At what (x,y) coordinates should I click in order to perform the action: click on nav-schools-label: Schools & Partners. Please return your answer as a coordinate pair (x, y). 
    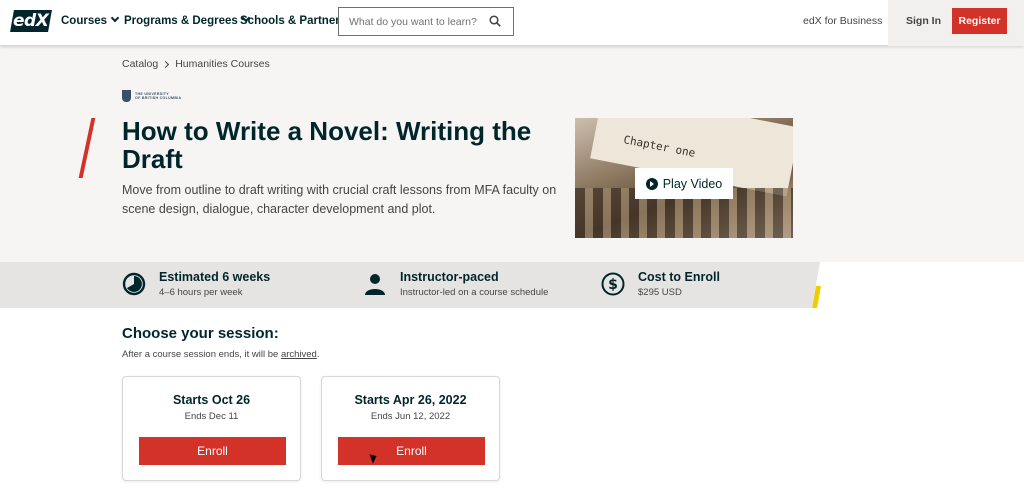
    Looking at the image, I should click on (293, 21).